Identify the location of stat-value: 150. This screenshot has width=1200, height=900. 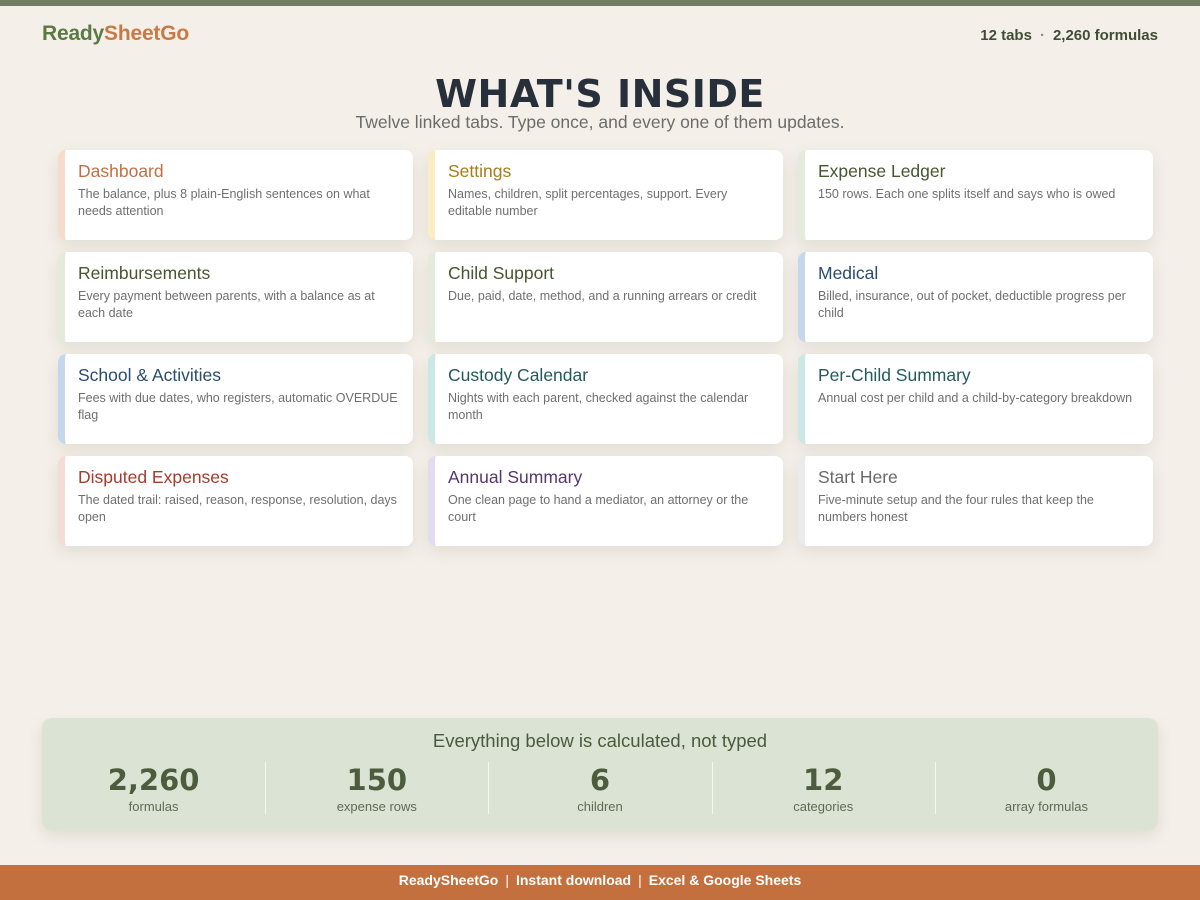
(377, 780).